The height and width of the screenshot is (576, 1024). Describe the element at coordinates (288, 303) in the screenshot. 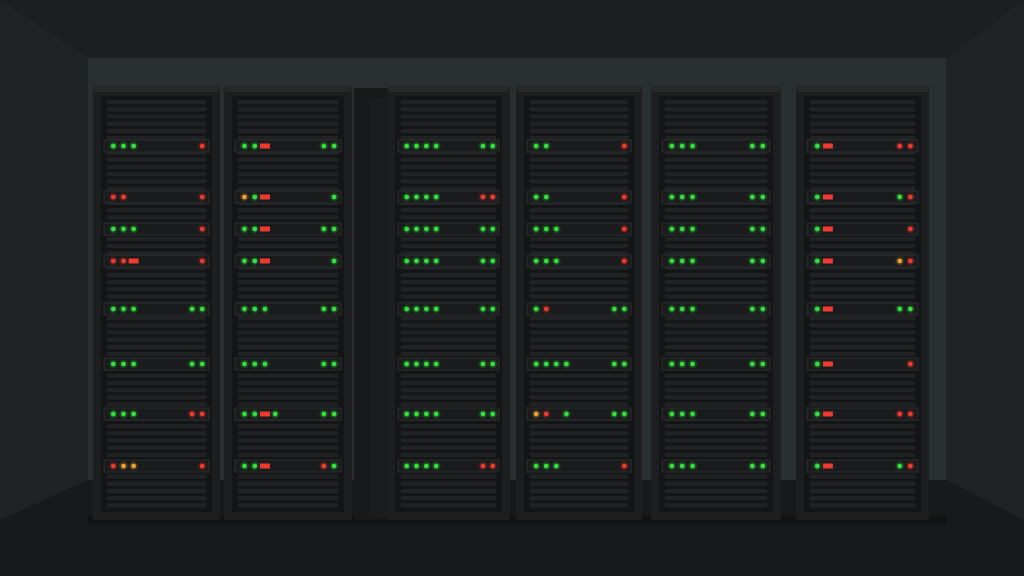

I see `server-rack` at that location.